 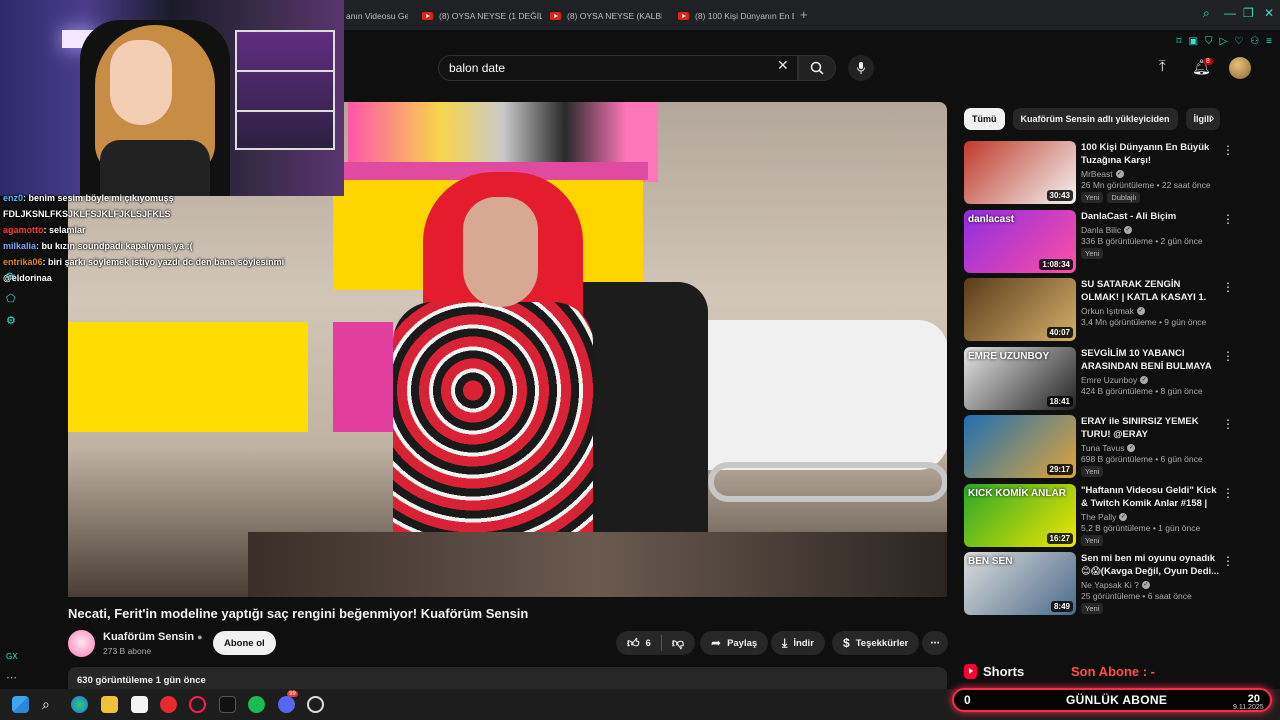 I want to click on chat-text: FDLJKSNLFKSJKLFSJKLFJKLSJFKLS, so click(x=87, y=214).